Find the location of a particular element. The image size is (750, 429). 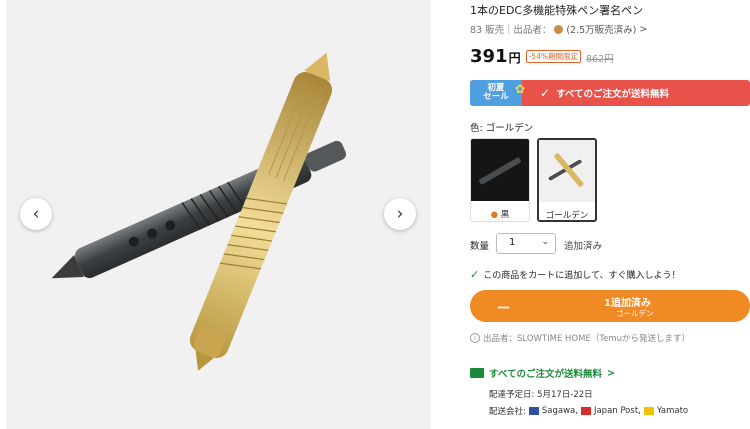

add-to-cart-button: － 1追加済み ゴールデン is located at coordinates (610, 306).